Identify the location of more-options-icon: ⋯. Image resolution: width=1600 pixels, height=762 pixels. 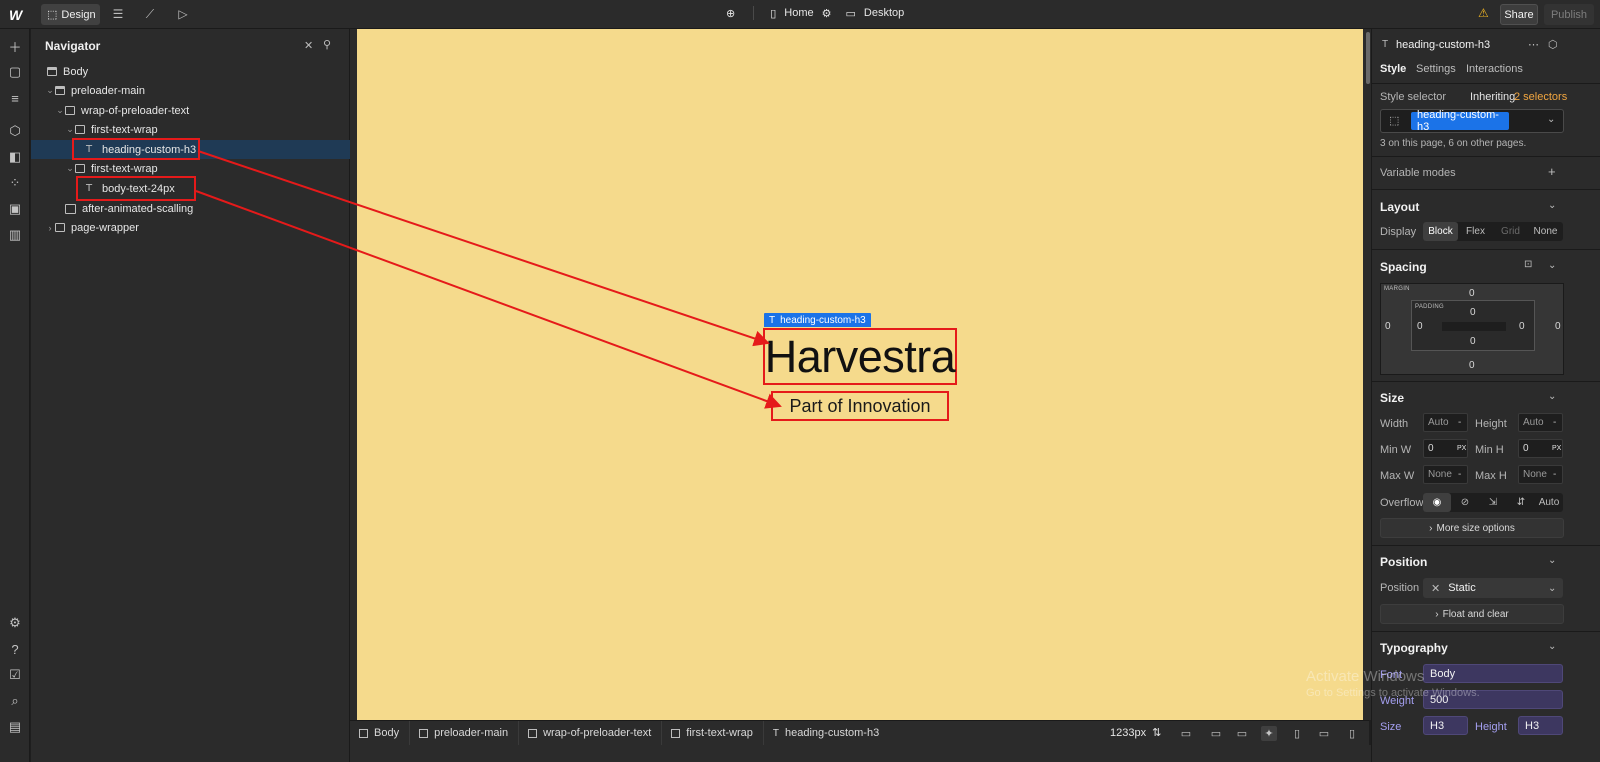
(1533, 44).